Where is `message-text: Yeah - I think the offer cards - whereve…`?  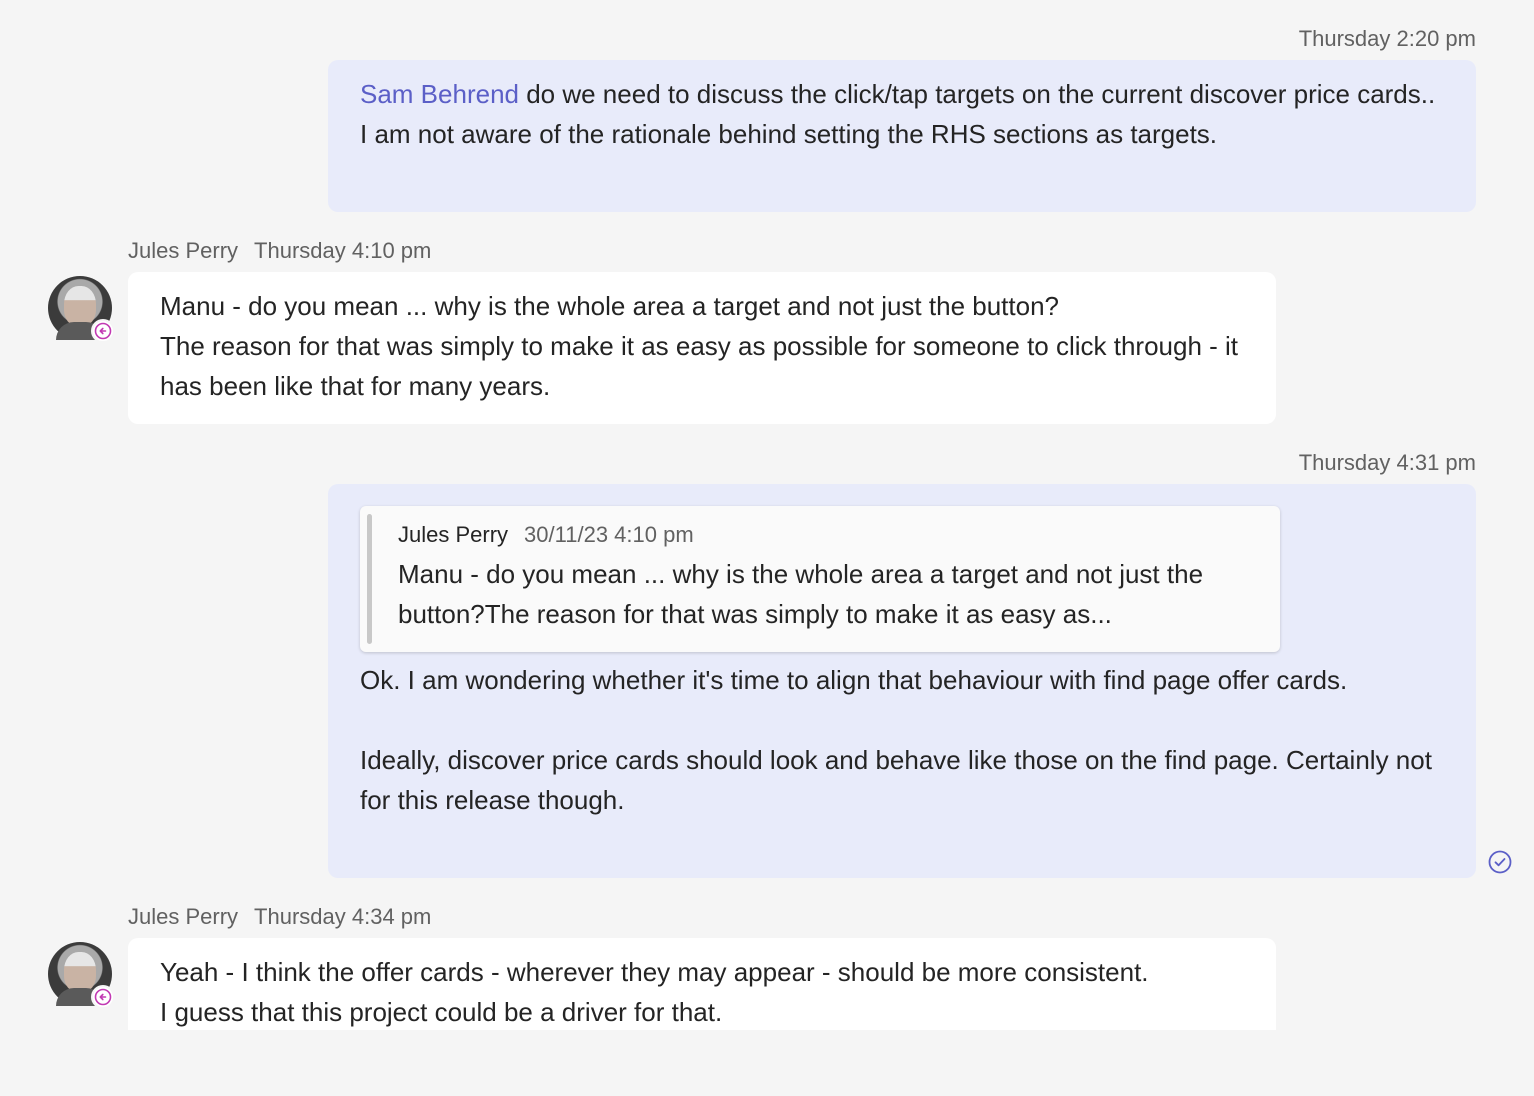
message-text: Yeah - I think the offer cards - whereve… is located at coordinates (654, 992).